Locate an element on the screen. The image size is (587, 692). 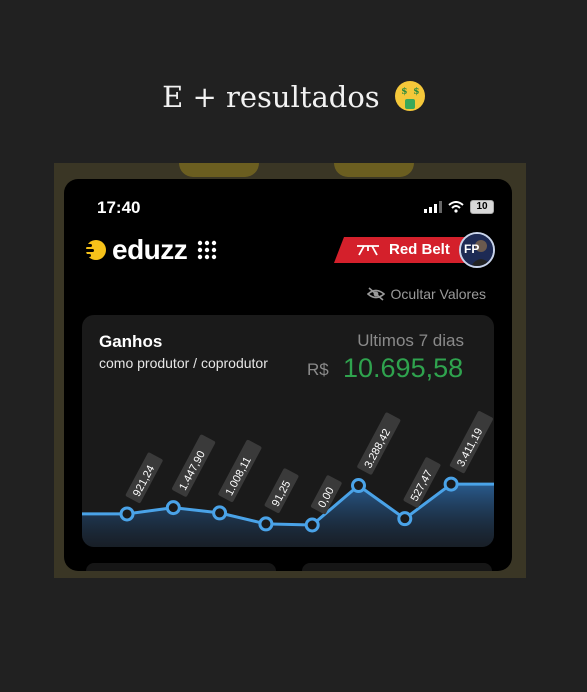
hide-values-toggle: Ocultar Valores is located at coordinates (426, 294).